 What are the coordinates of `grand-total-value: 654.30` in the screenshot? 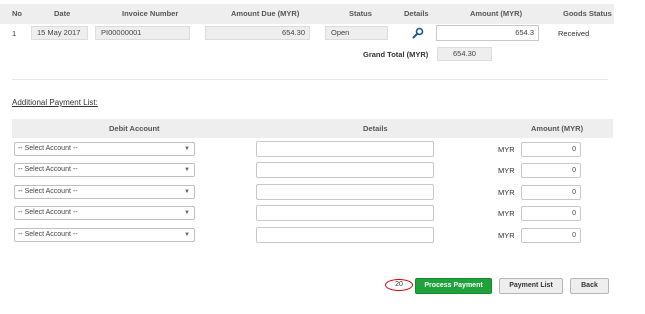 It's located at (464, 54).